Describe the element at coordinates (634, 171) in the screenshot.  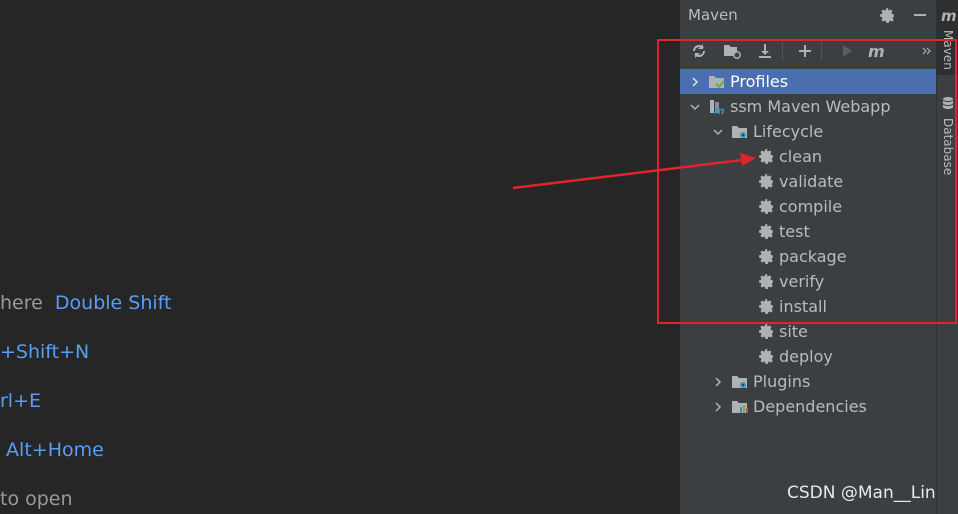
I see `annotation-arrow` at that location.